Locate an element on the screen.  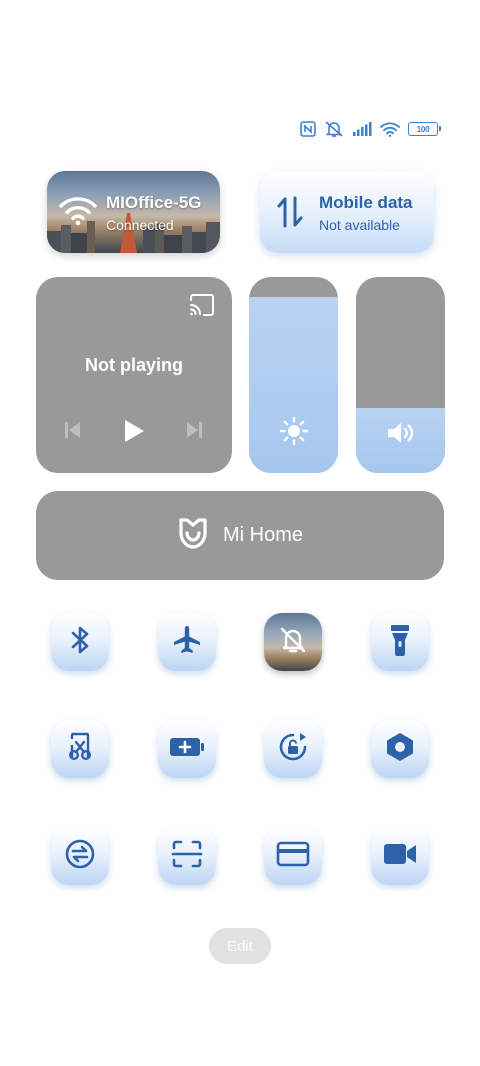
hexagon-settings-icon is located at coordinates (400, 749).